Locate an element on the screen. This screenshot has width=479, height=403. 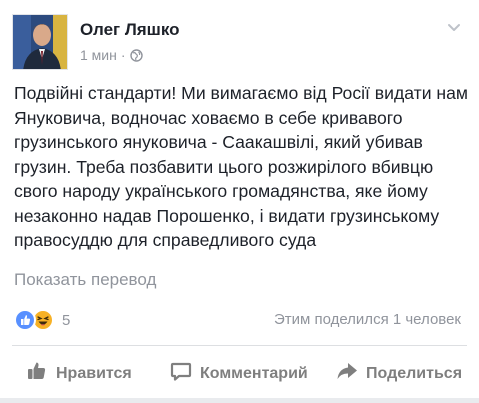
author-avatar is located at coordinates (40, 42).